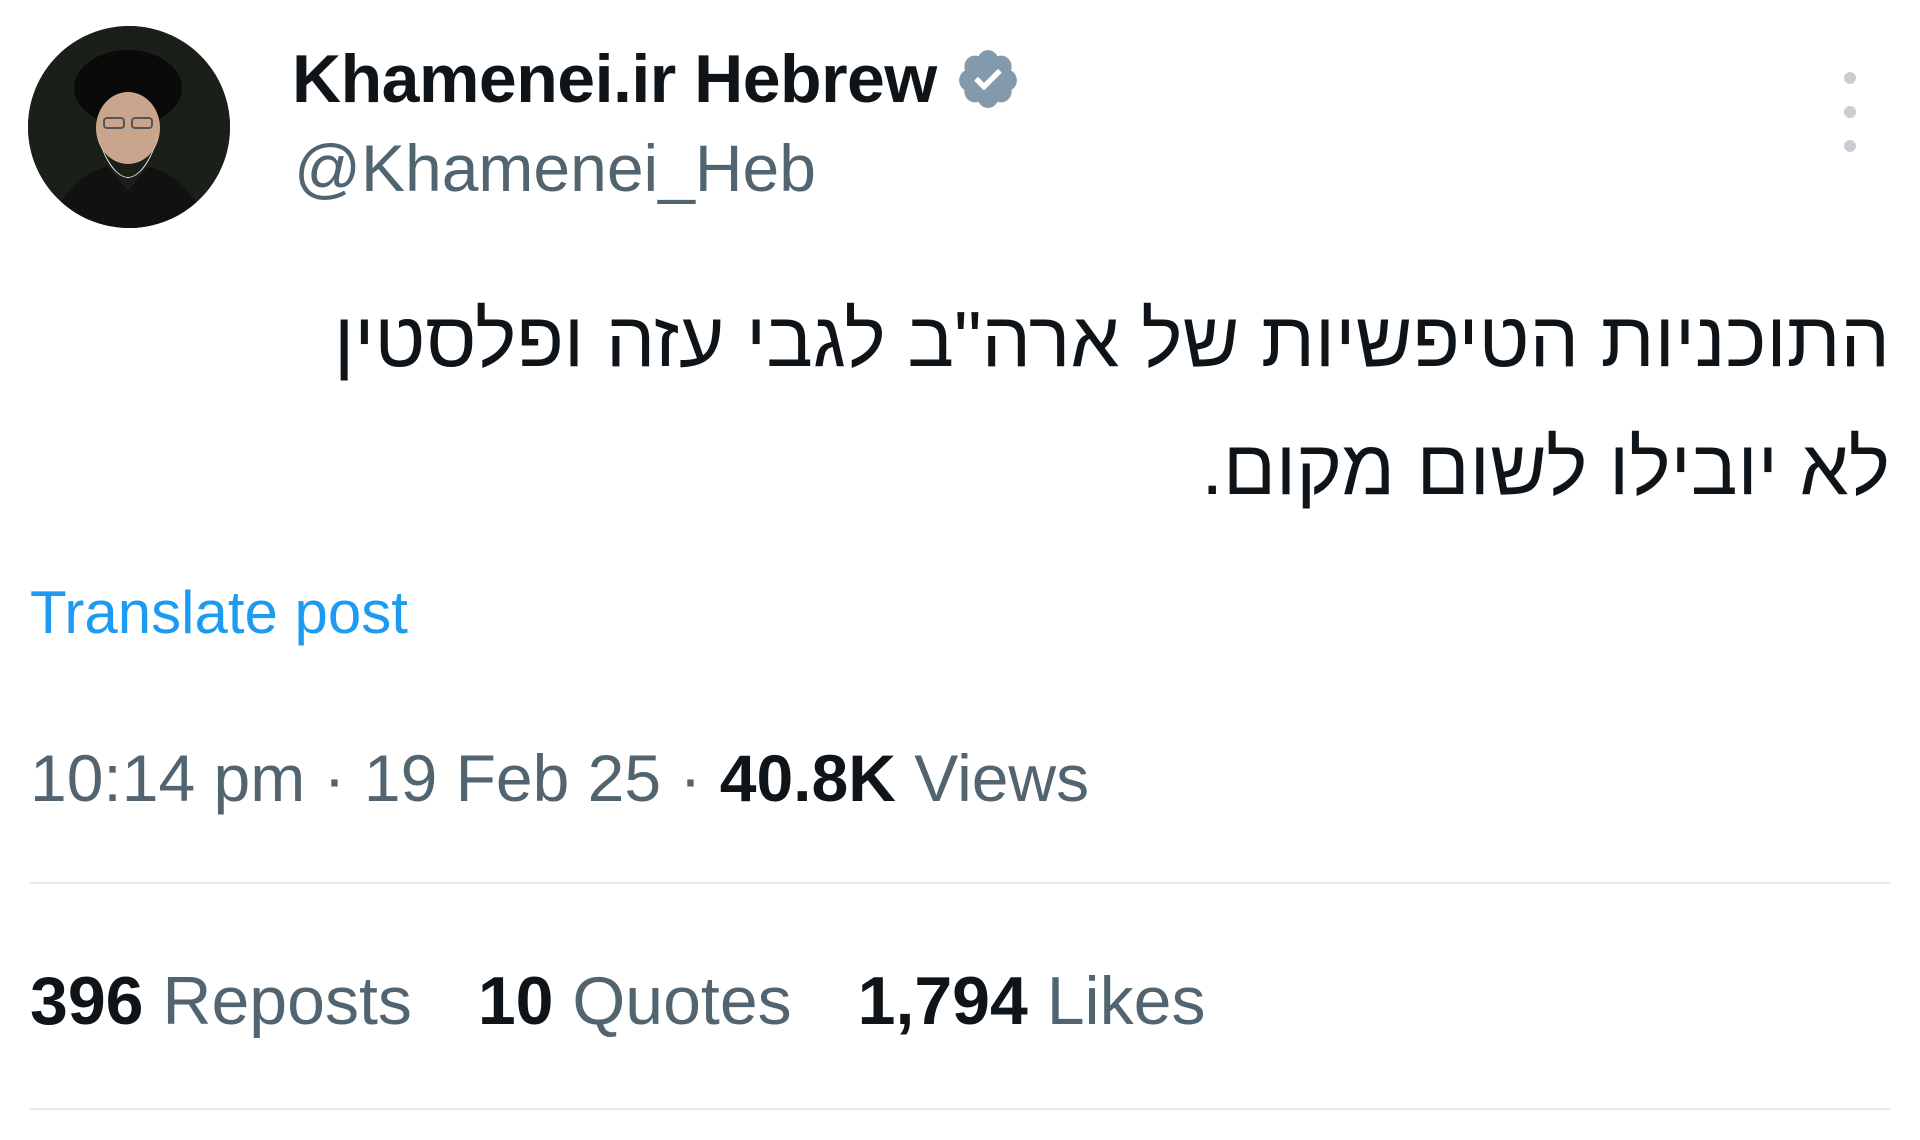 Image resolution: width=1920 pixels, height=1140 pixels. I want to click on author-name-row: Khamenei.ir Hebrew, so click(656, 79).